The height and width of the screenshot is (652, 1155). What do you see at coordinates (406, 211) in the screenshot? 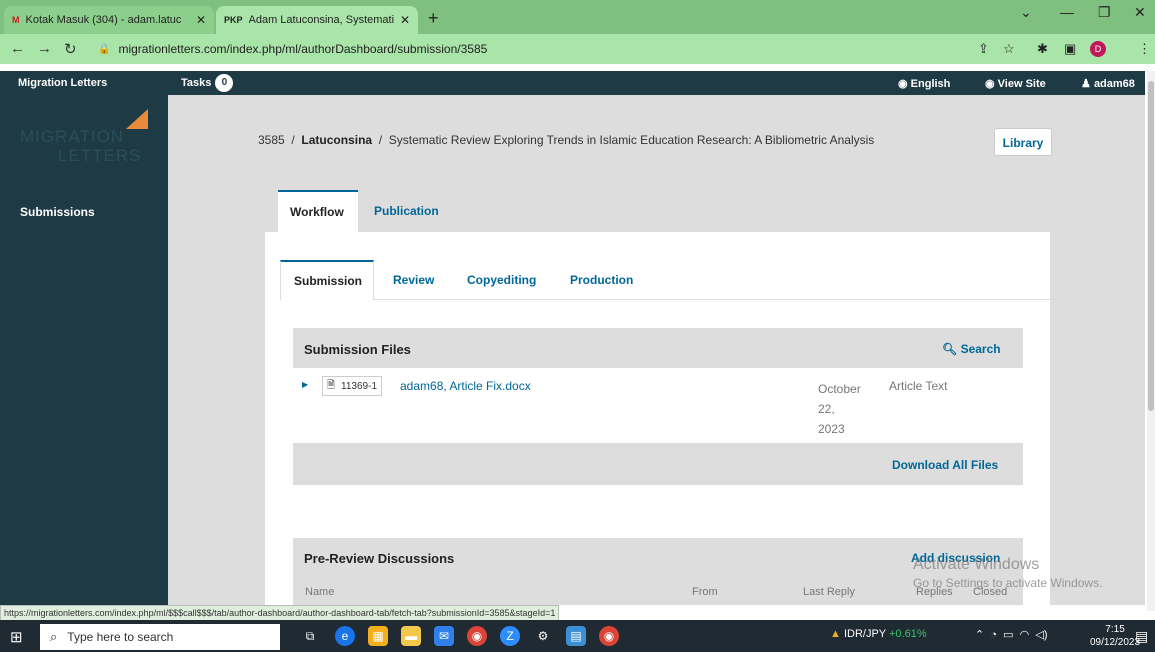
I see `tab-publication: Publication` at bounding box center [406, 211].